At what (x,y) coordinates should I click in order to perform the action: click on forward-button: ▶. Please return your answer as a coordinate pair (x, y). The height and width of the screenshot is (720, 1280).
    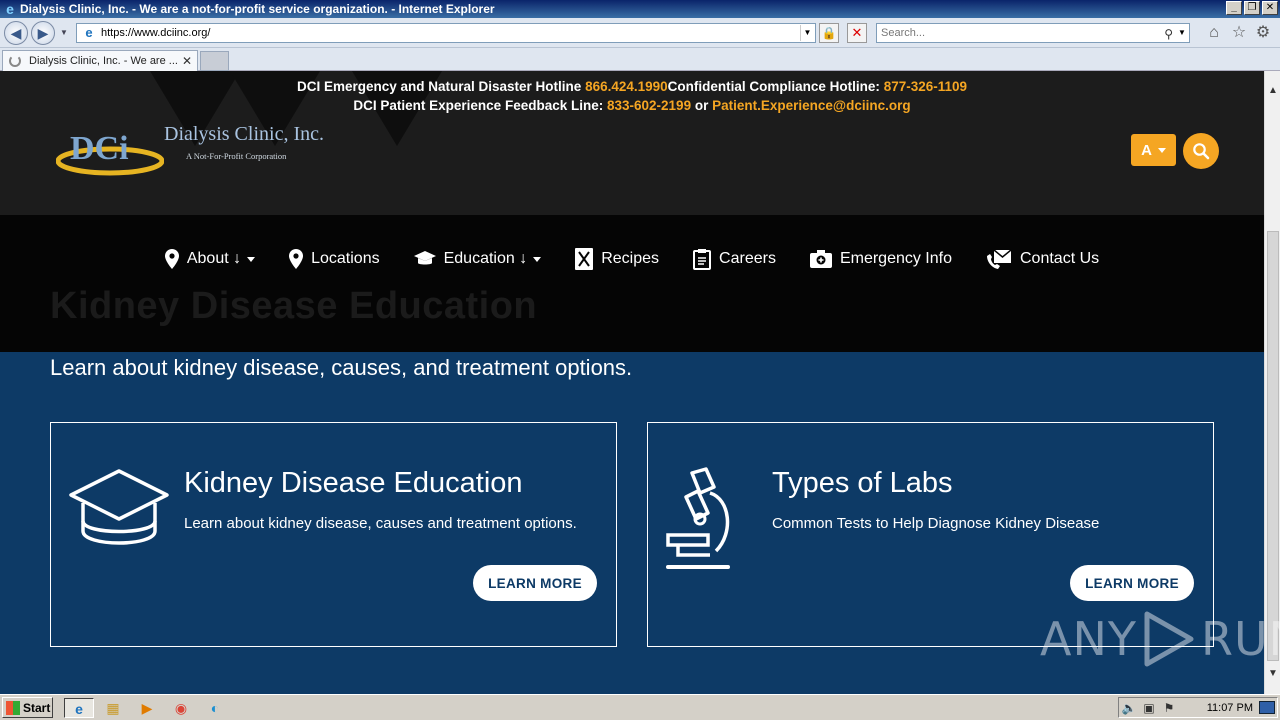
    Looking at the image, I should click on (43, 33).